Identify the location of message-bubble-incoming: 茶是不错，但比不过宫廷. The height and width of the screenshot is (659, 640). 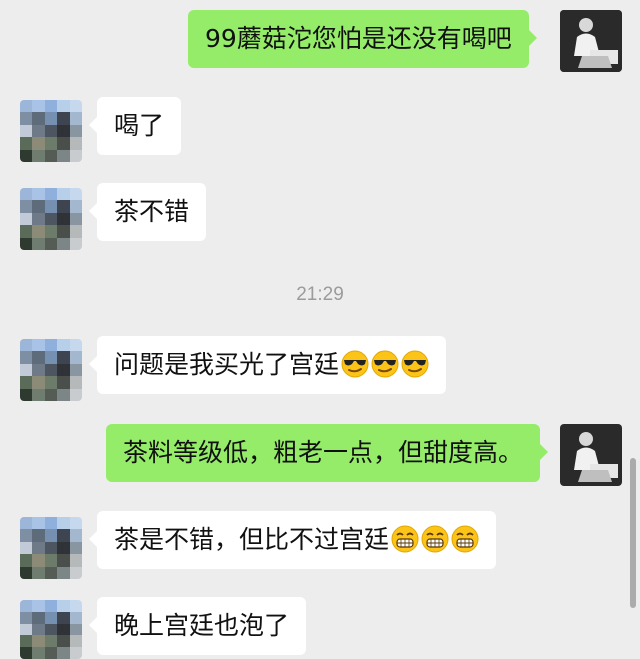
(292, 540).